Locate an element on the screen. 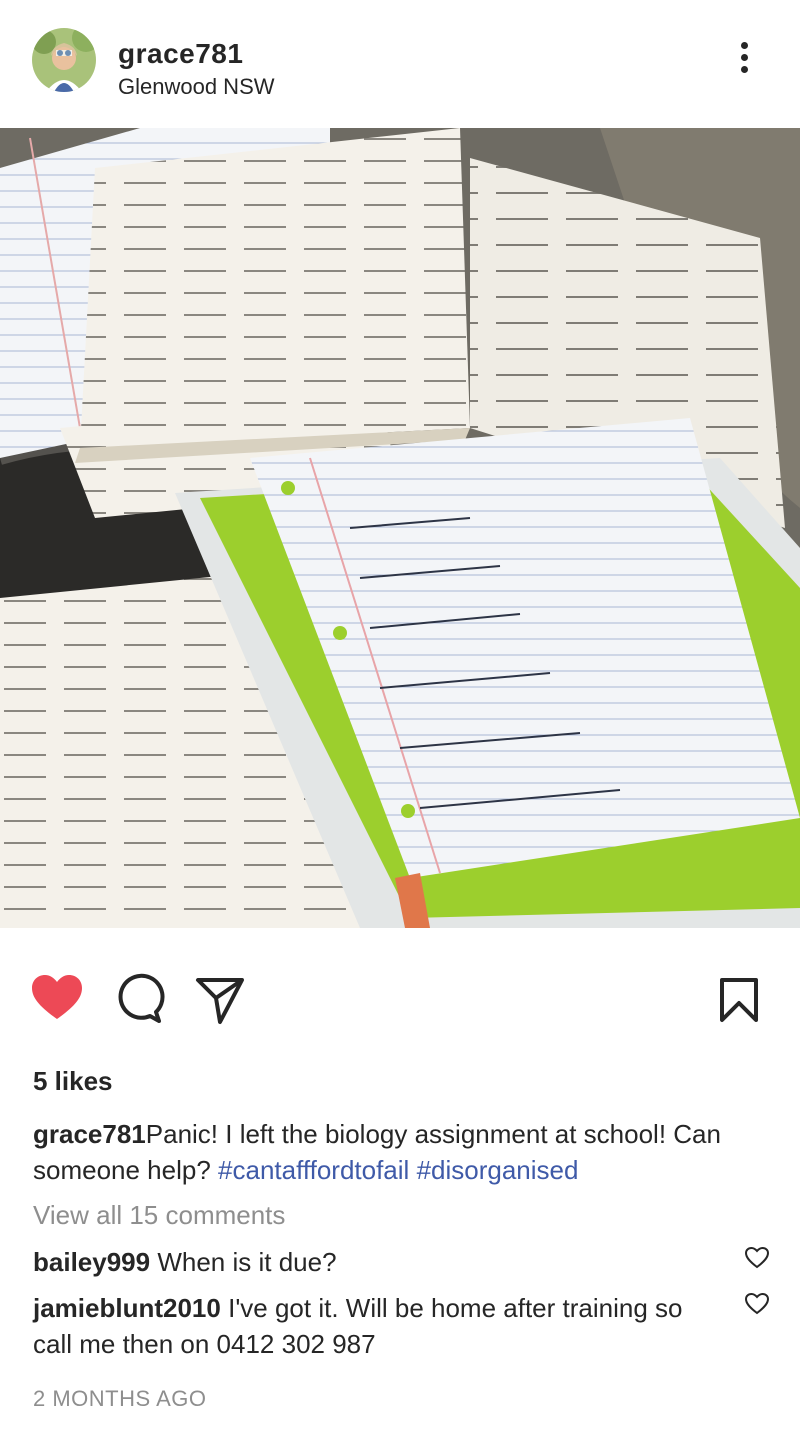  post-location: Glenwood NSW is located at coordinates (196, 87).